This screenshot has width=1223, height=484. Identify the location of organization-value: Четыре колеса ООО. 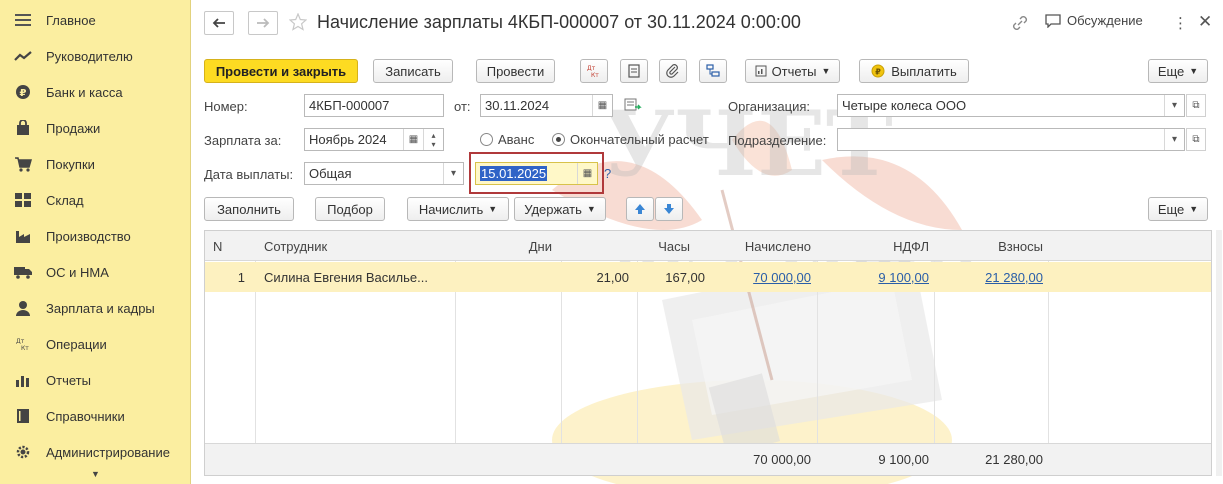
(904, 105).